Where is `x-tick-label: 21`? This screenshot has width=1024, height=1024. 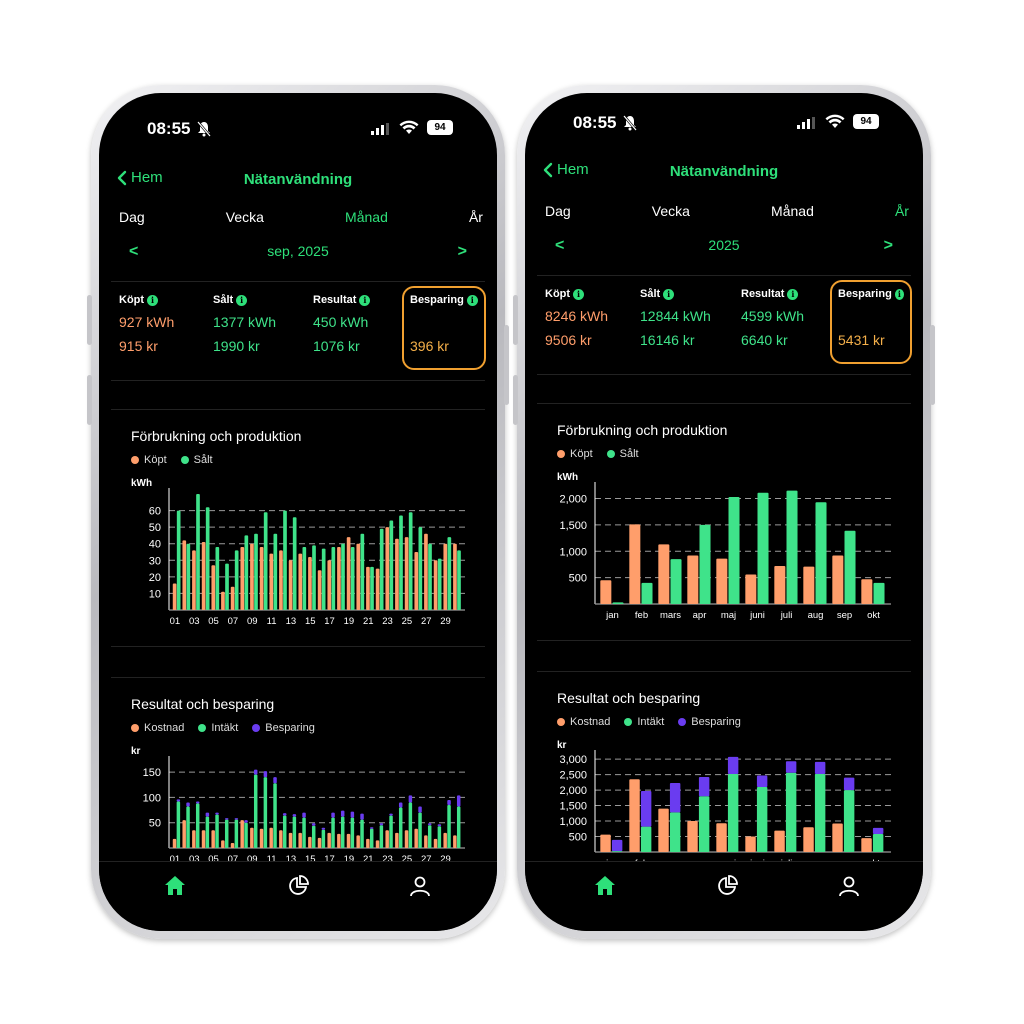
x-tick-label: 21 is located at coordinates (368, 621).